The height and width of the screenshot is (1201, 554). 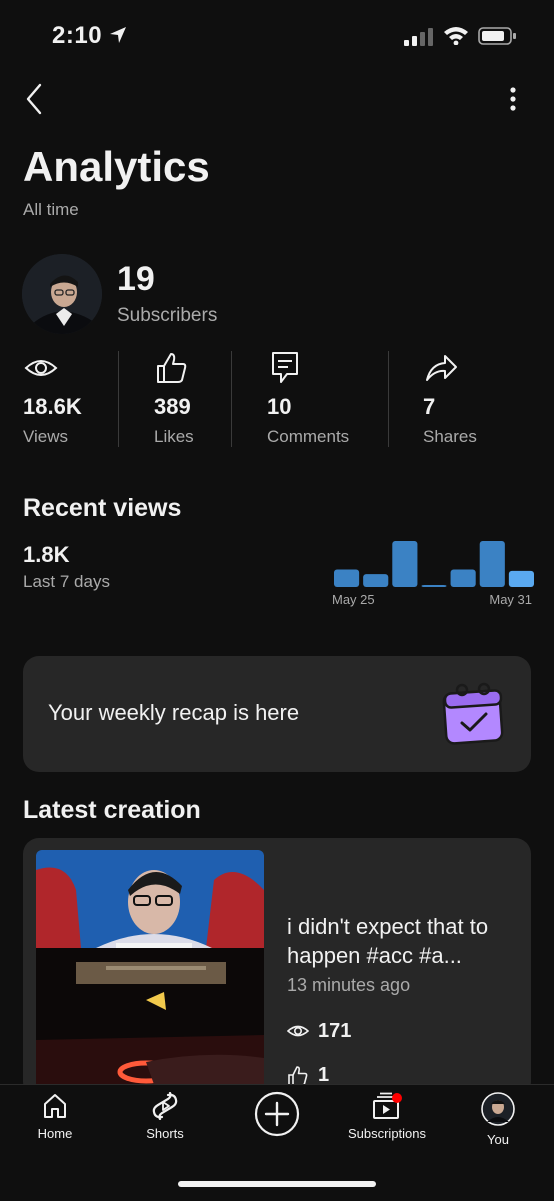 What do you see at coordinates (55, 1133) in the screenshot?
I see `nav-home-label: Home` at bounding box center [55, 1133].